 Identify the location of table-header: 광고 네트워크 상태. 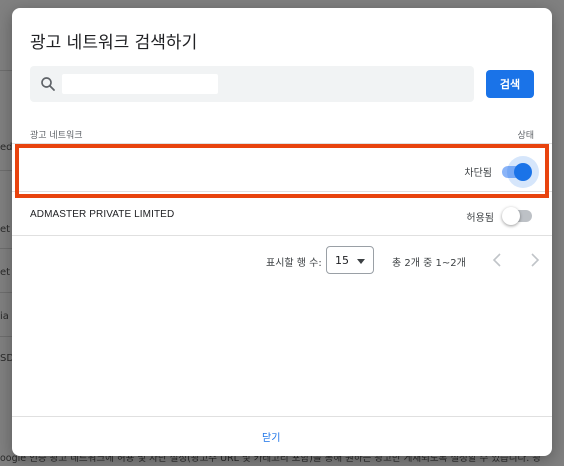
(282, 133).